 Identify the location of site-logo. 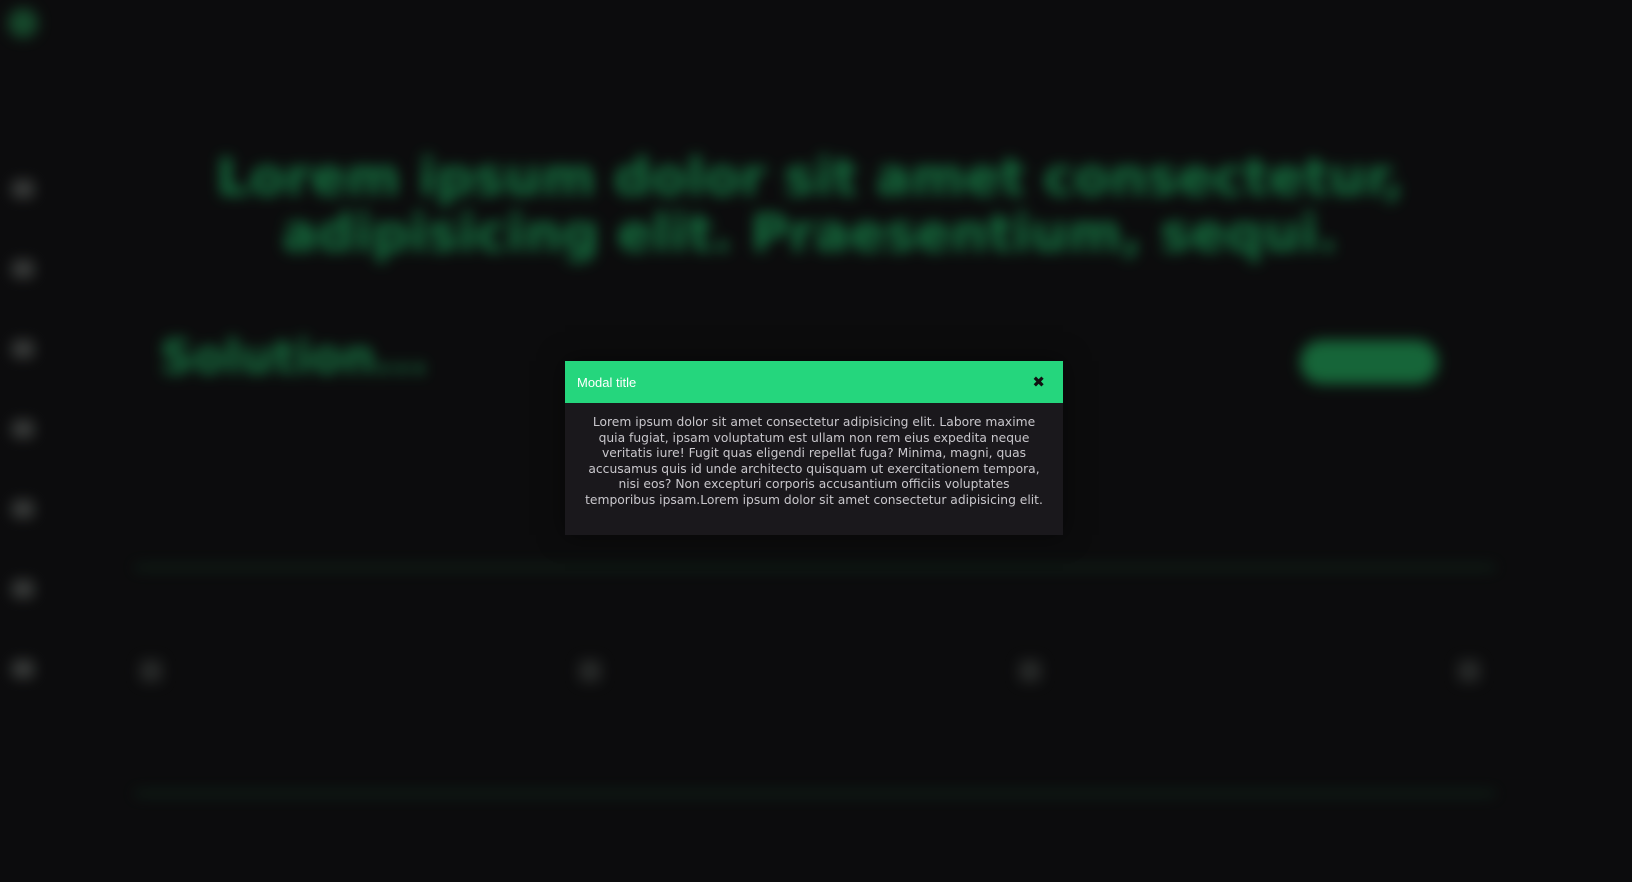
(28, 23).